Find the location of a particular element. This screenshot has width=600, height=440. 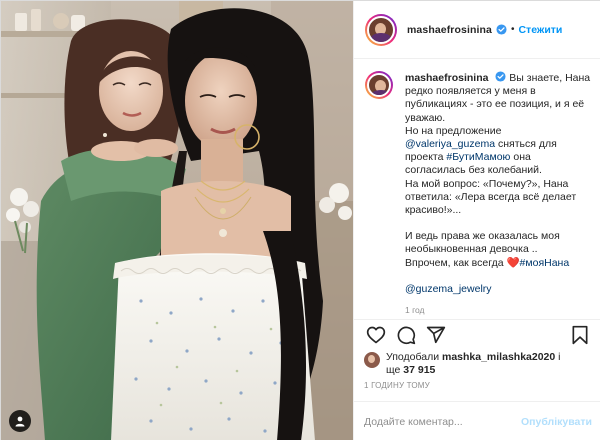

share-icon is located at coordinates (436, 334).